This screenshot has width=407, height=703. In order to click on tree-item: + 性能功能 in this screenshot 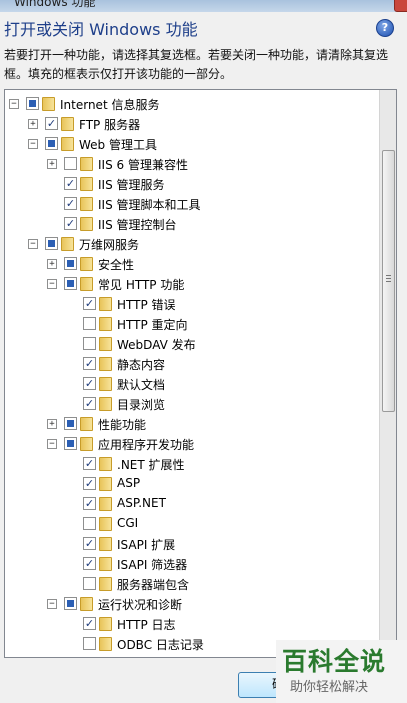, I will do `click(192, 424)`.